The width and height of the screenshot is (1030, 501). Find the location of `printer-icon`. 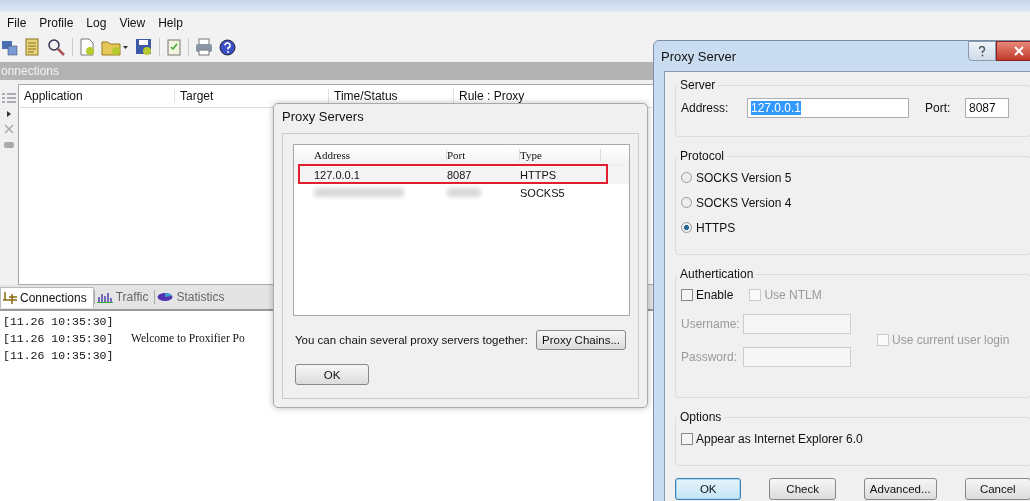

printer-icon is located at coordinates (204, 47).